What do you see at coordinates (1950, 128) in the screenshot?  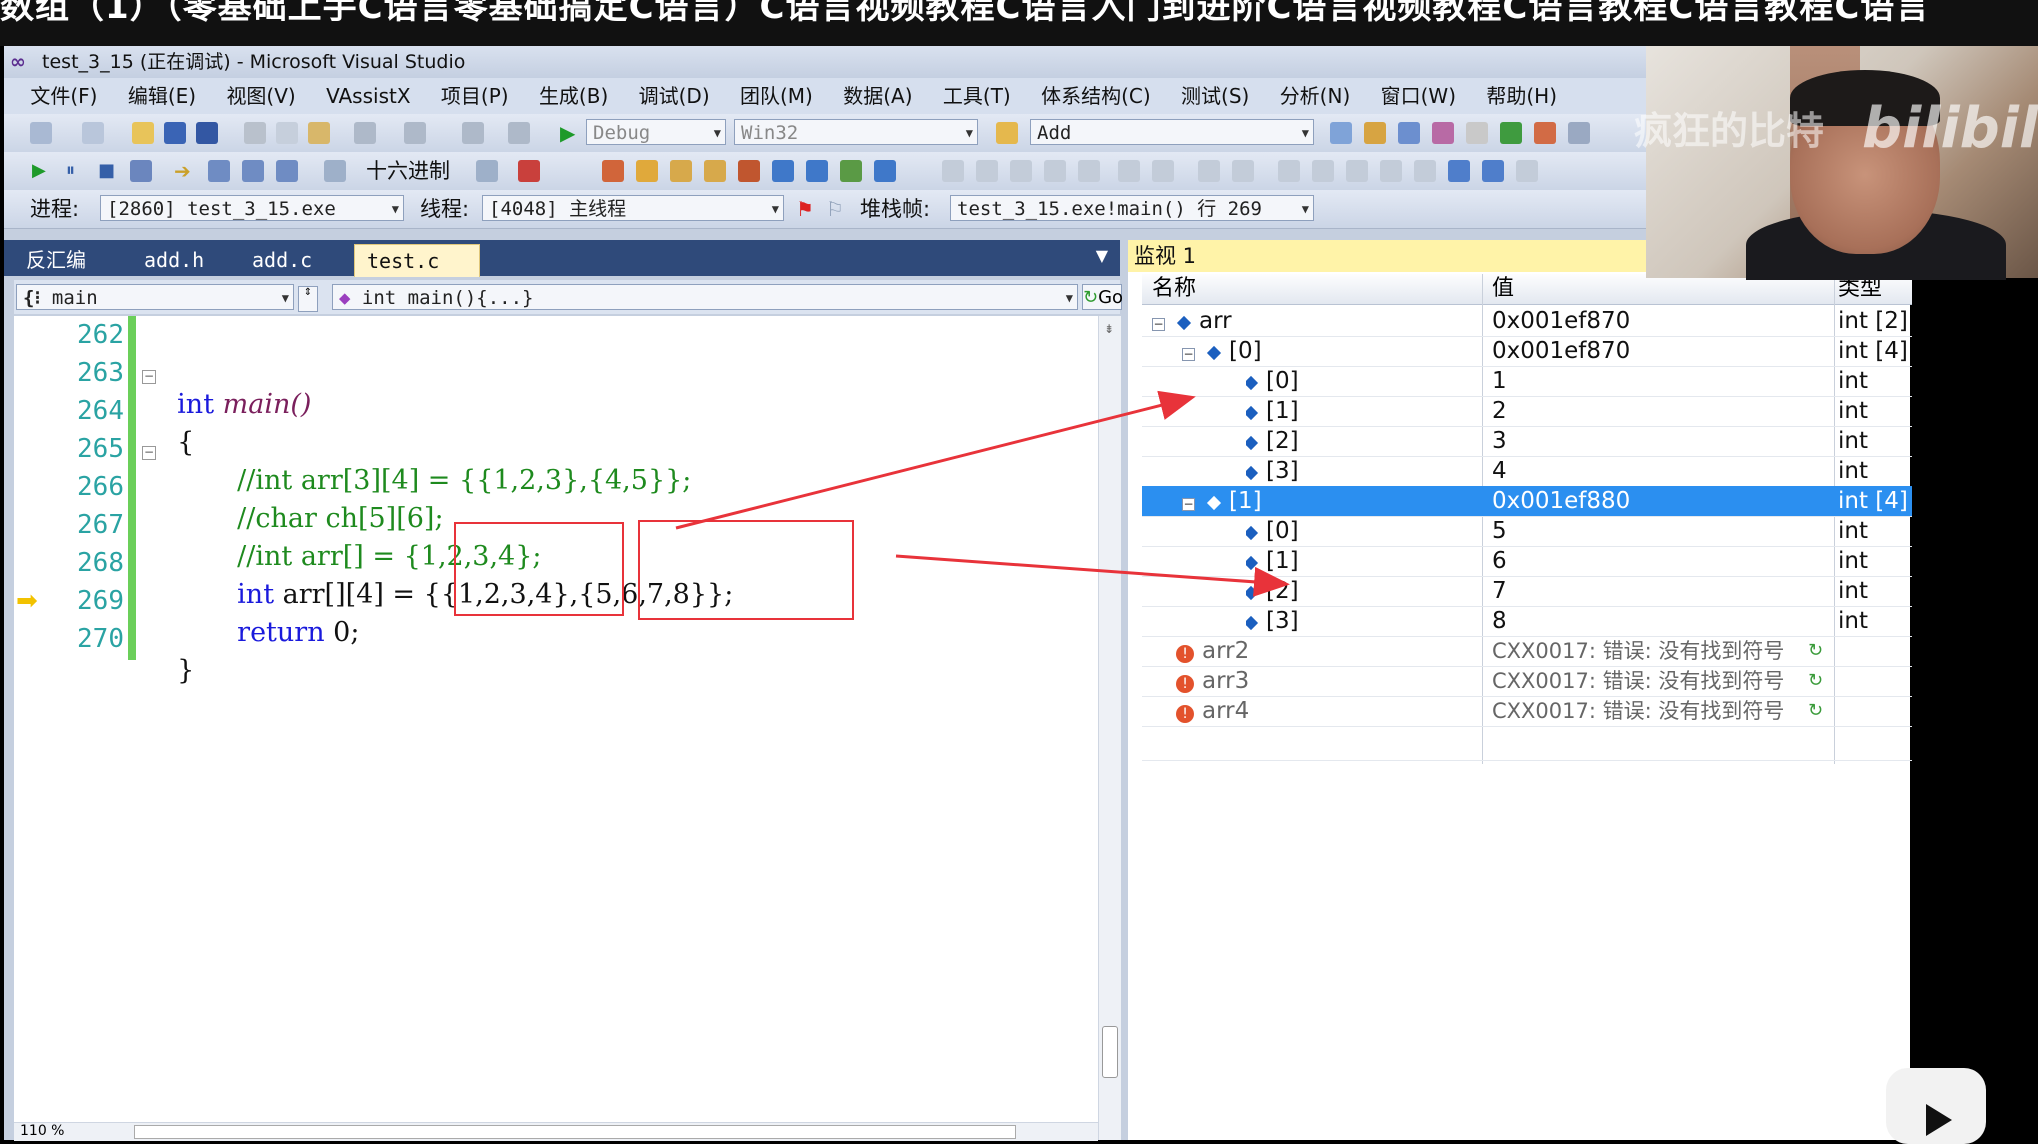 I see `bilibili-logo: bilibili` at bounding box center [1950, 128].